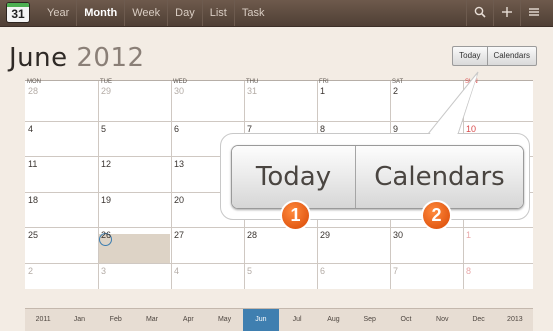  What do you see at coordinates (59, 13) in the screenshot?
I see `tab-year: Year` at bounding box center [59, 13].